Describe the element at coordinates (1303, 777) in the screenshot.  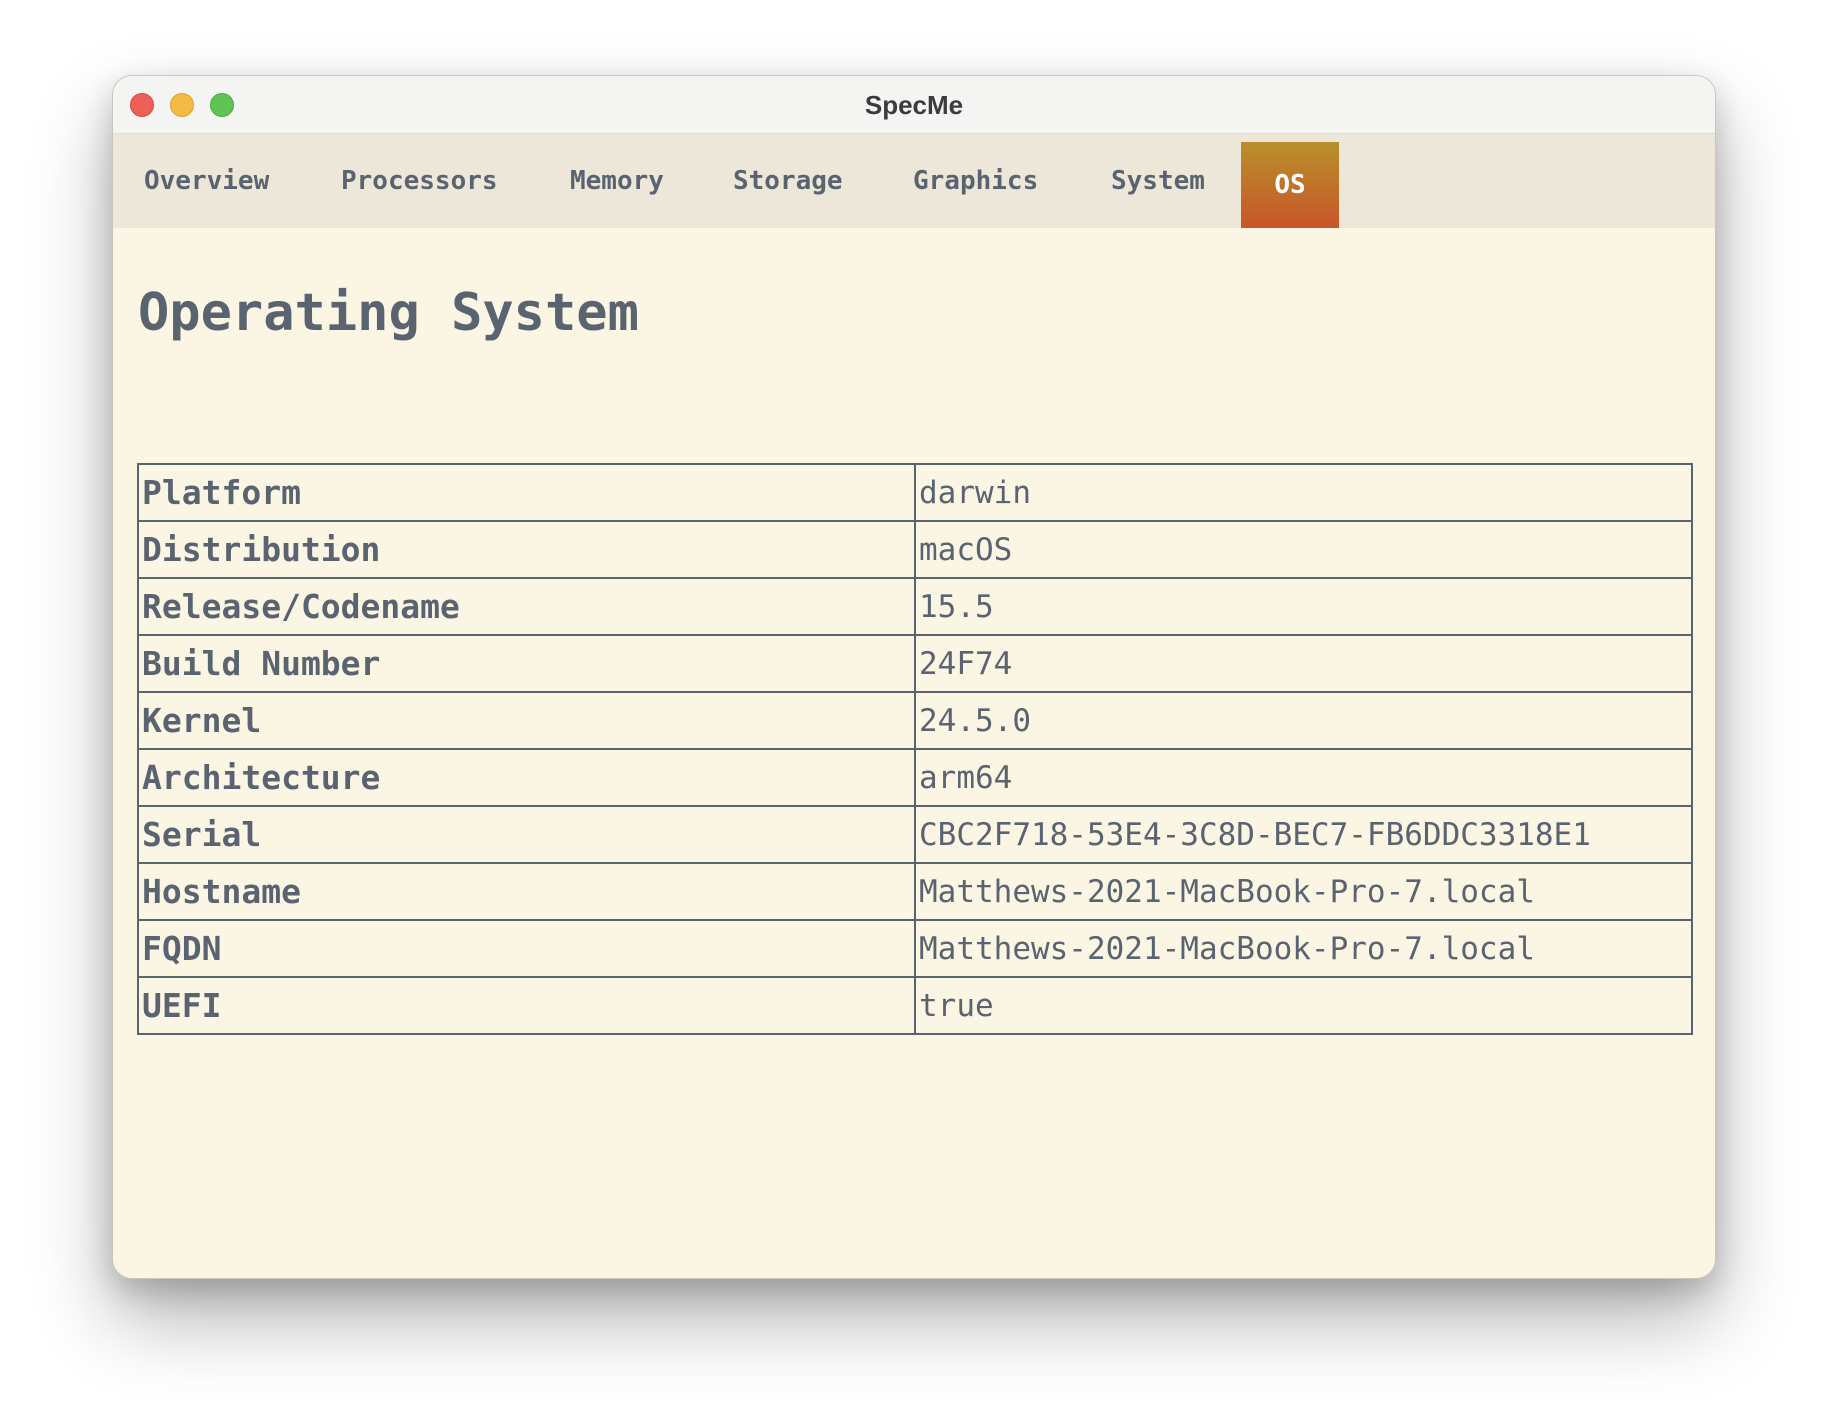
I see `row-value: arm64` at that location.